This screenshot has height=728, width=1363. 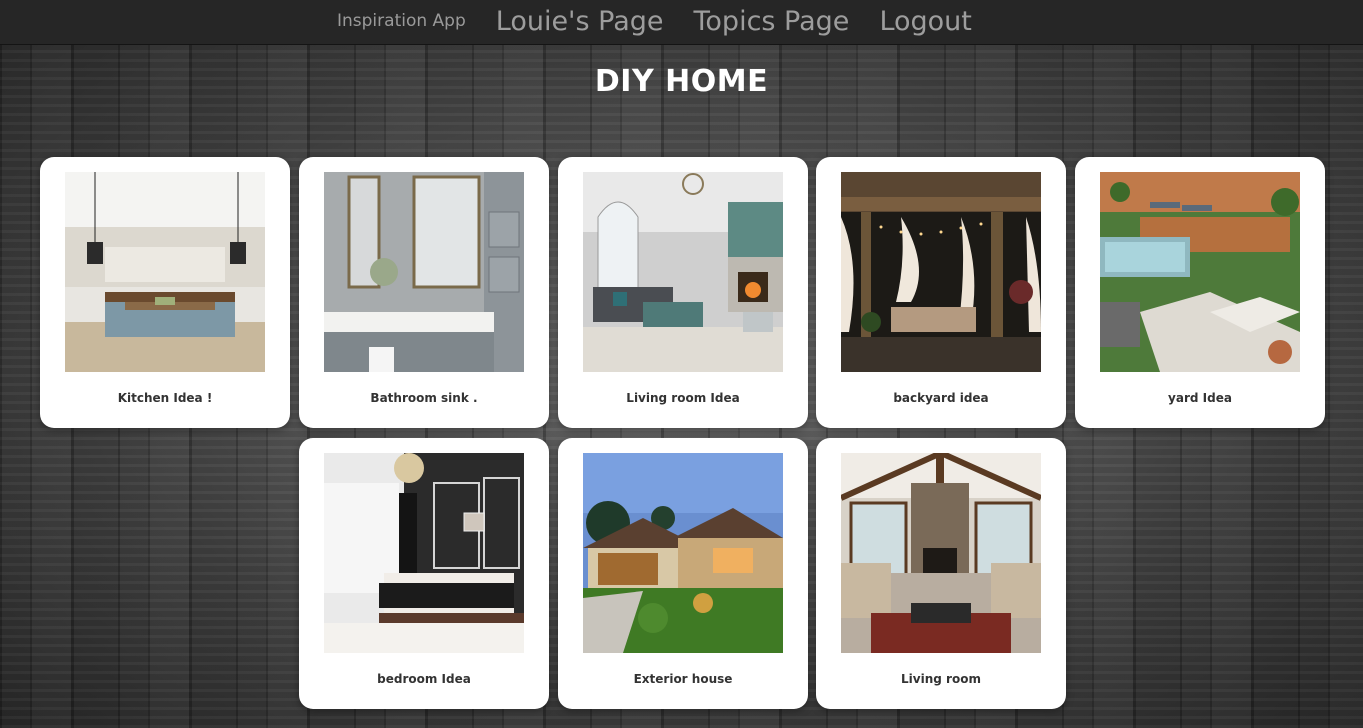 What do you see at coordinates (772, 21) in the screenshot?
I see `nav-link-topics-page: Topics Page` at bounding box center [772, 21].